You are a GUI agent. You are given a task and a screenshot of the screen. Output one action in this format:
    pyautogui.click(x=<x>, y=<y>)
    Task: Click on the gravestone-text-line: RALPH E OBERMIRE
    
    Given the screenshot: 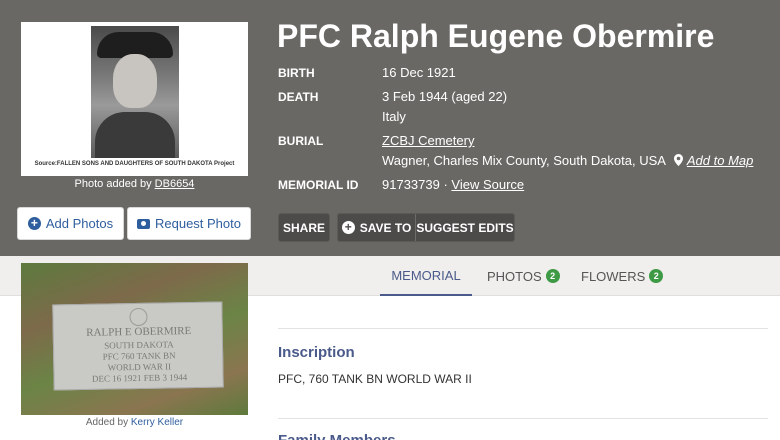 What is the action you would take?
    pyautogui.click(x=139, y=332)
    